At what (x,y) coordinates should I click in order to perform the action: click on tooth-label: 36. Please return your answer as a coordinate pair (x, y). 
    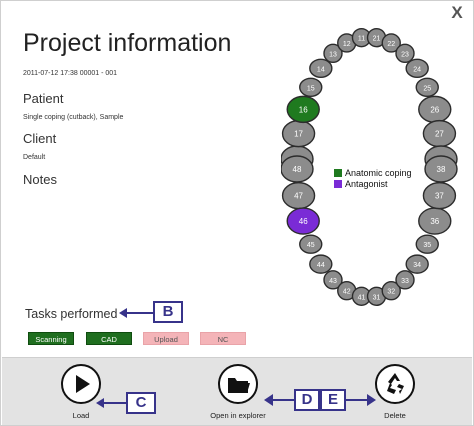
    Looking at the image, I should click on (434, 221).